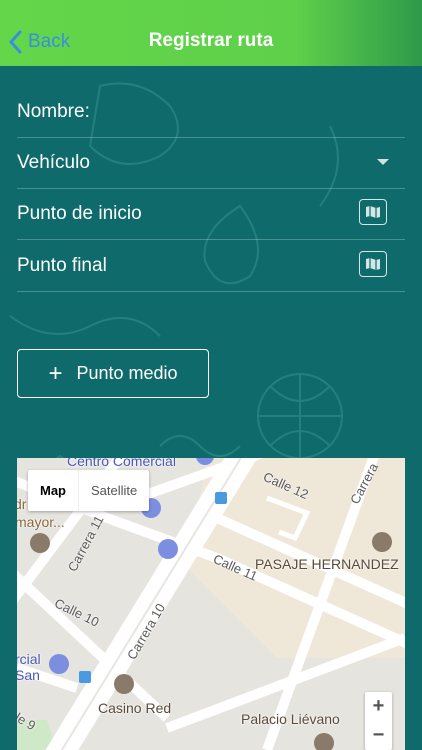  What do you see at coordinates (383, 162) in the screenshot?
I see `caret-down-icon` at bounding box center [383, 162].